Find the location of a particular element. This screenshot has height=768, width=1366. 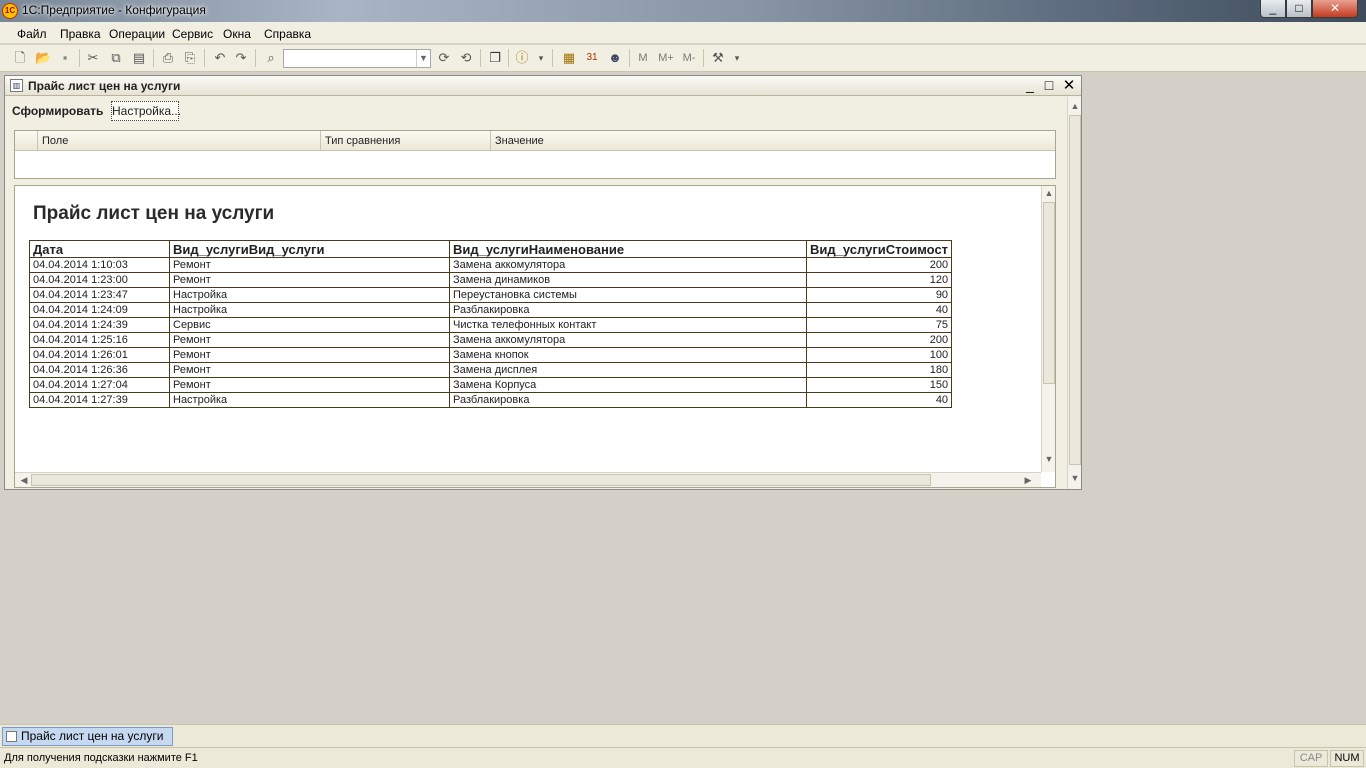

cell-name: Замена динамиков is located at coordinates (628, 280).